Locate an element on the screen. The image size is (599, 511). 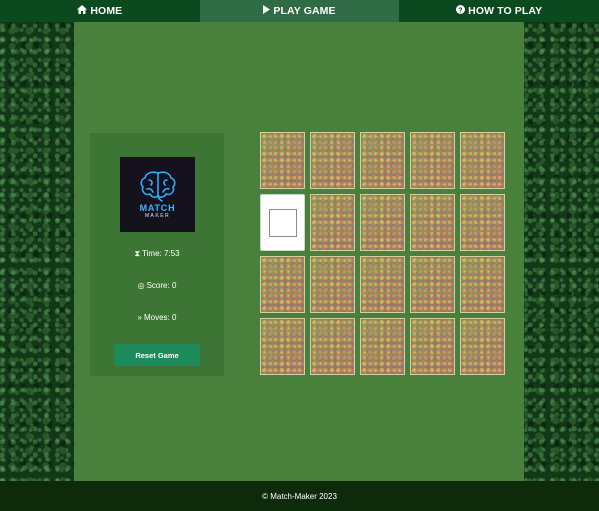
moves-label: Moves: 0 is located at coordinates (160, 317).